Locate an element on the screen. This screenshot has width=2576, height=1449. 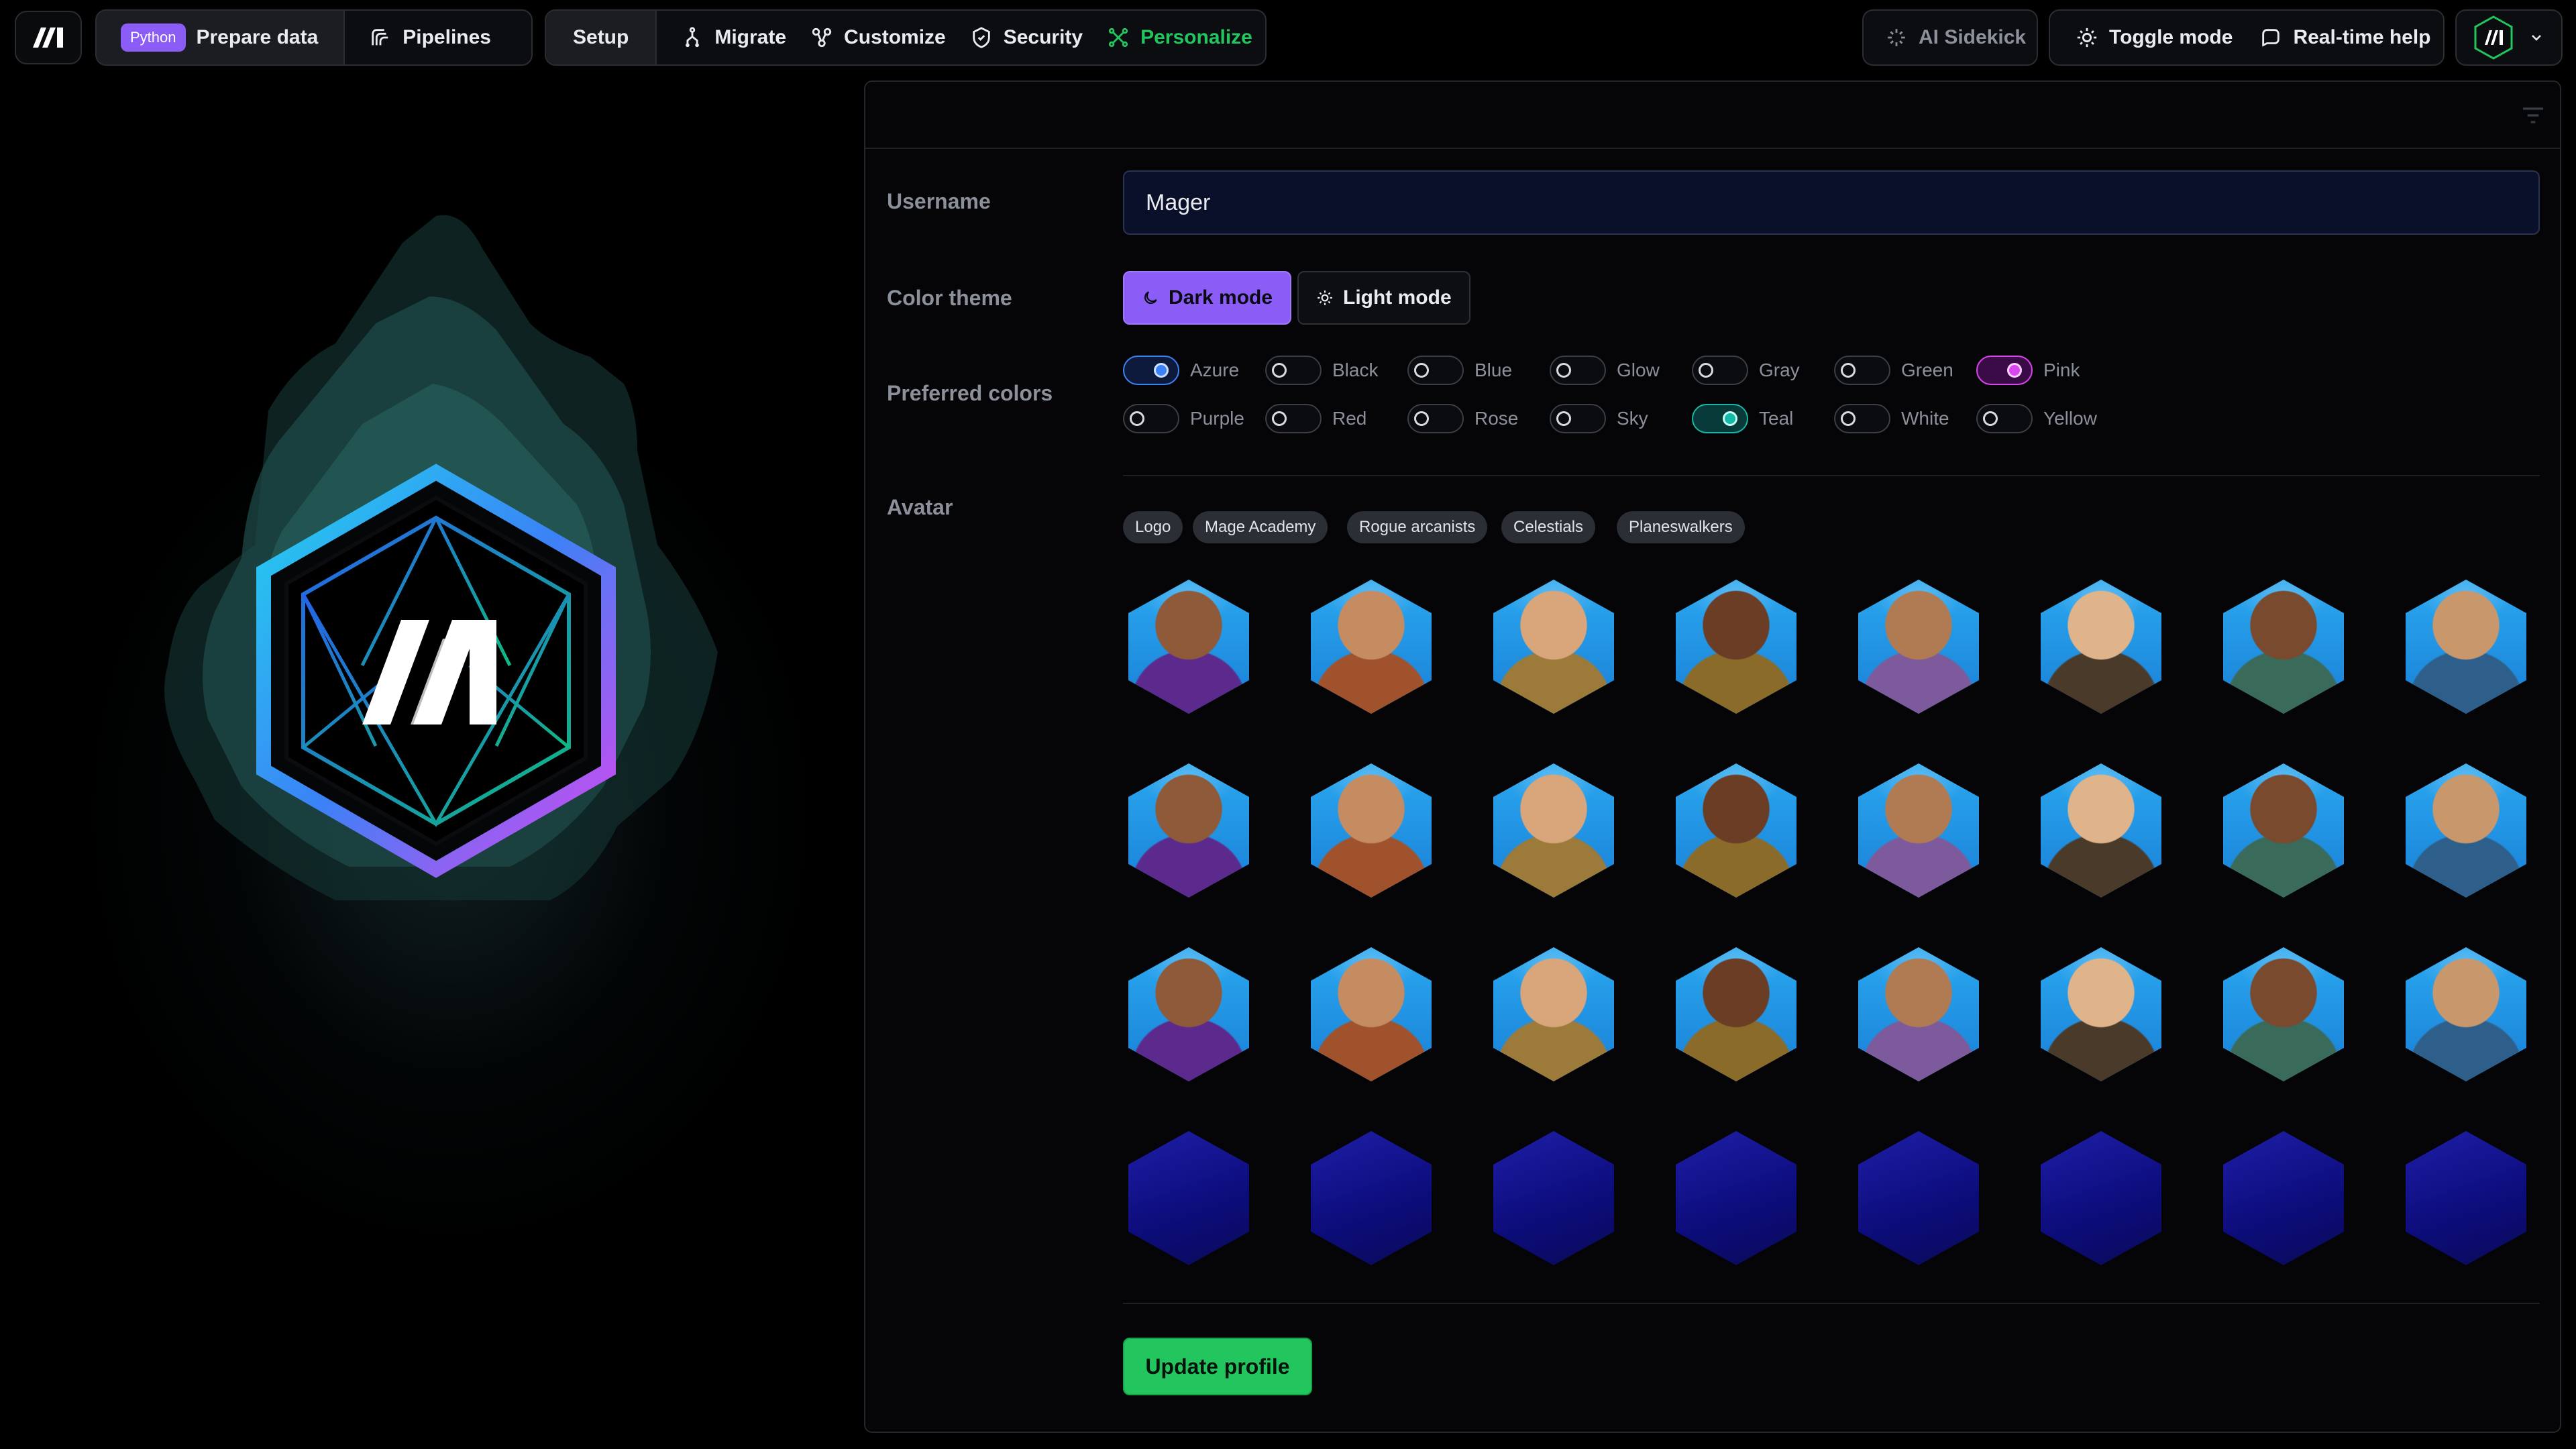
avatar-tag-planeswalkers: Planeswalkers is located at coordinates (1681, 527).